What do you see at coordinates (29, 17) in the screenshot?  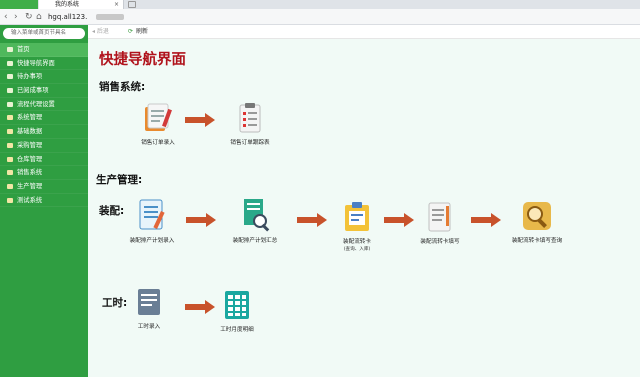 I see `reload-icon: ↻` at bounding box center [29, 17].